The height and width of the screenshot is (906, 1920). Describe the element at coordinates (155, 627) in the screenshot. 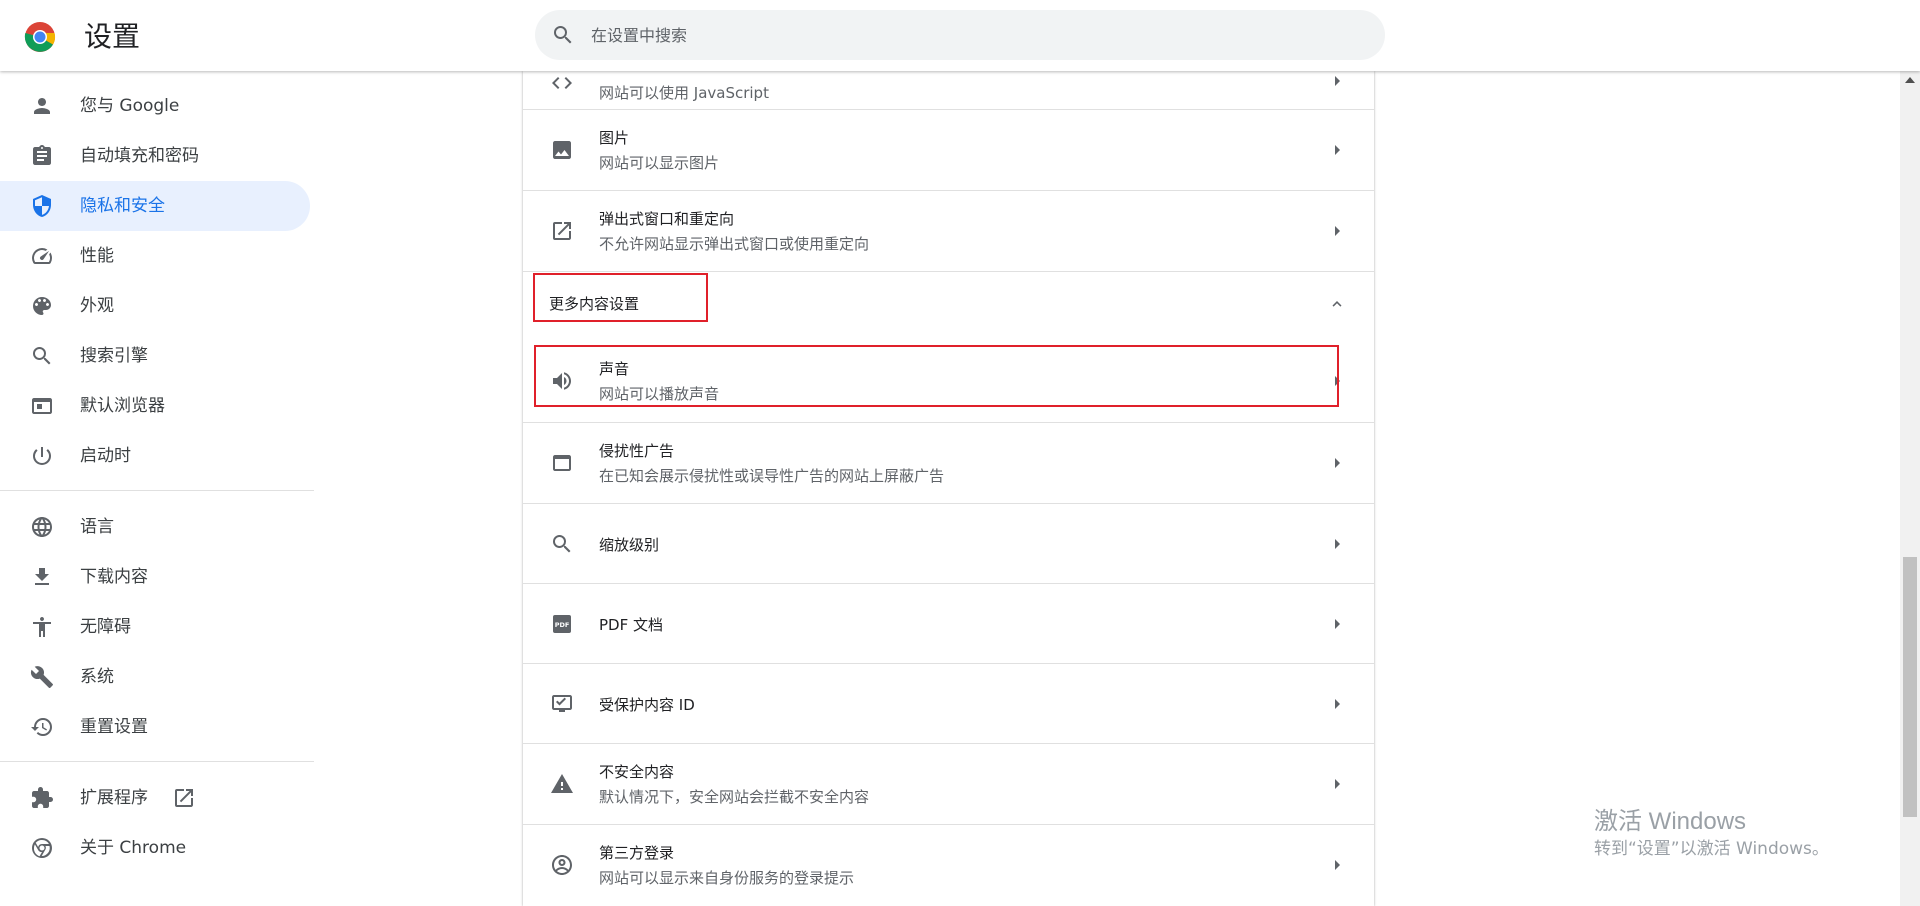

I see `sidebar-item-accessibility: 无障碍` at that location.